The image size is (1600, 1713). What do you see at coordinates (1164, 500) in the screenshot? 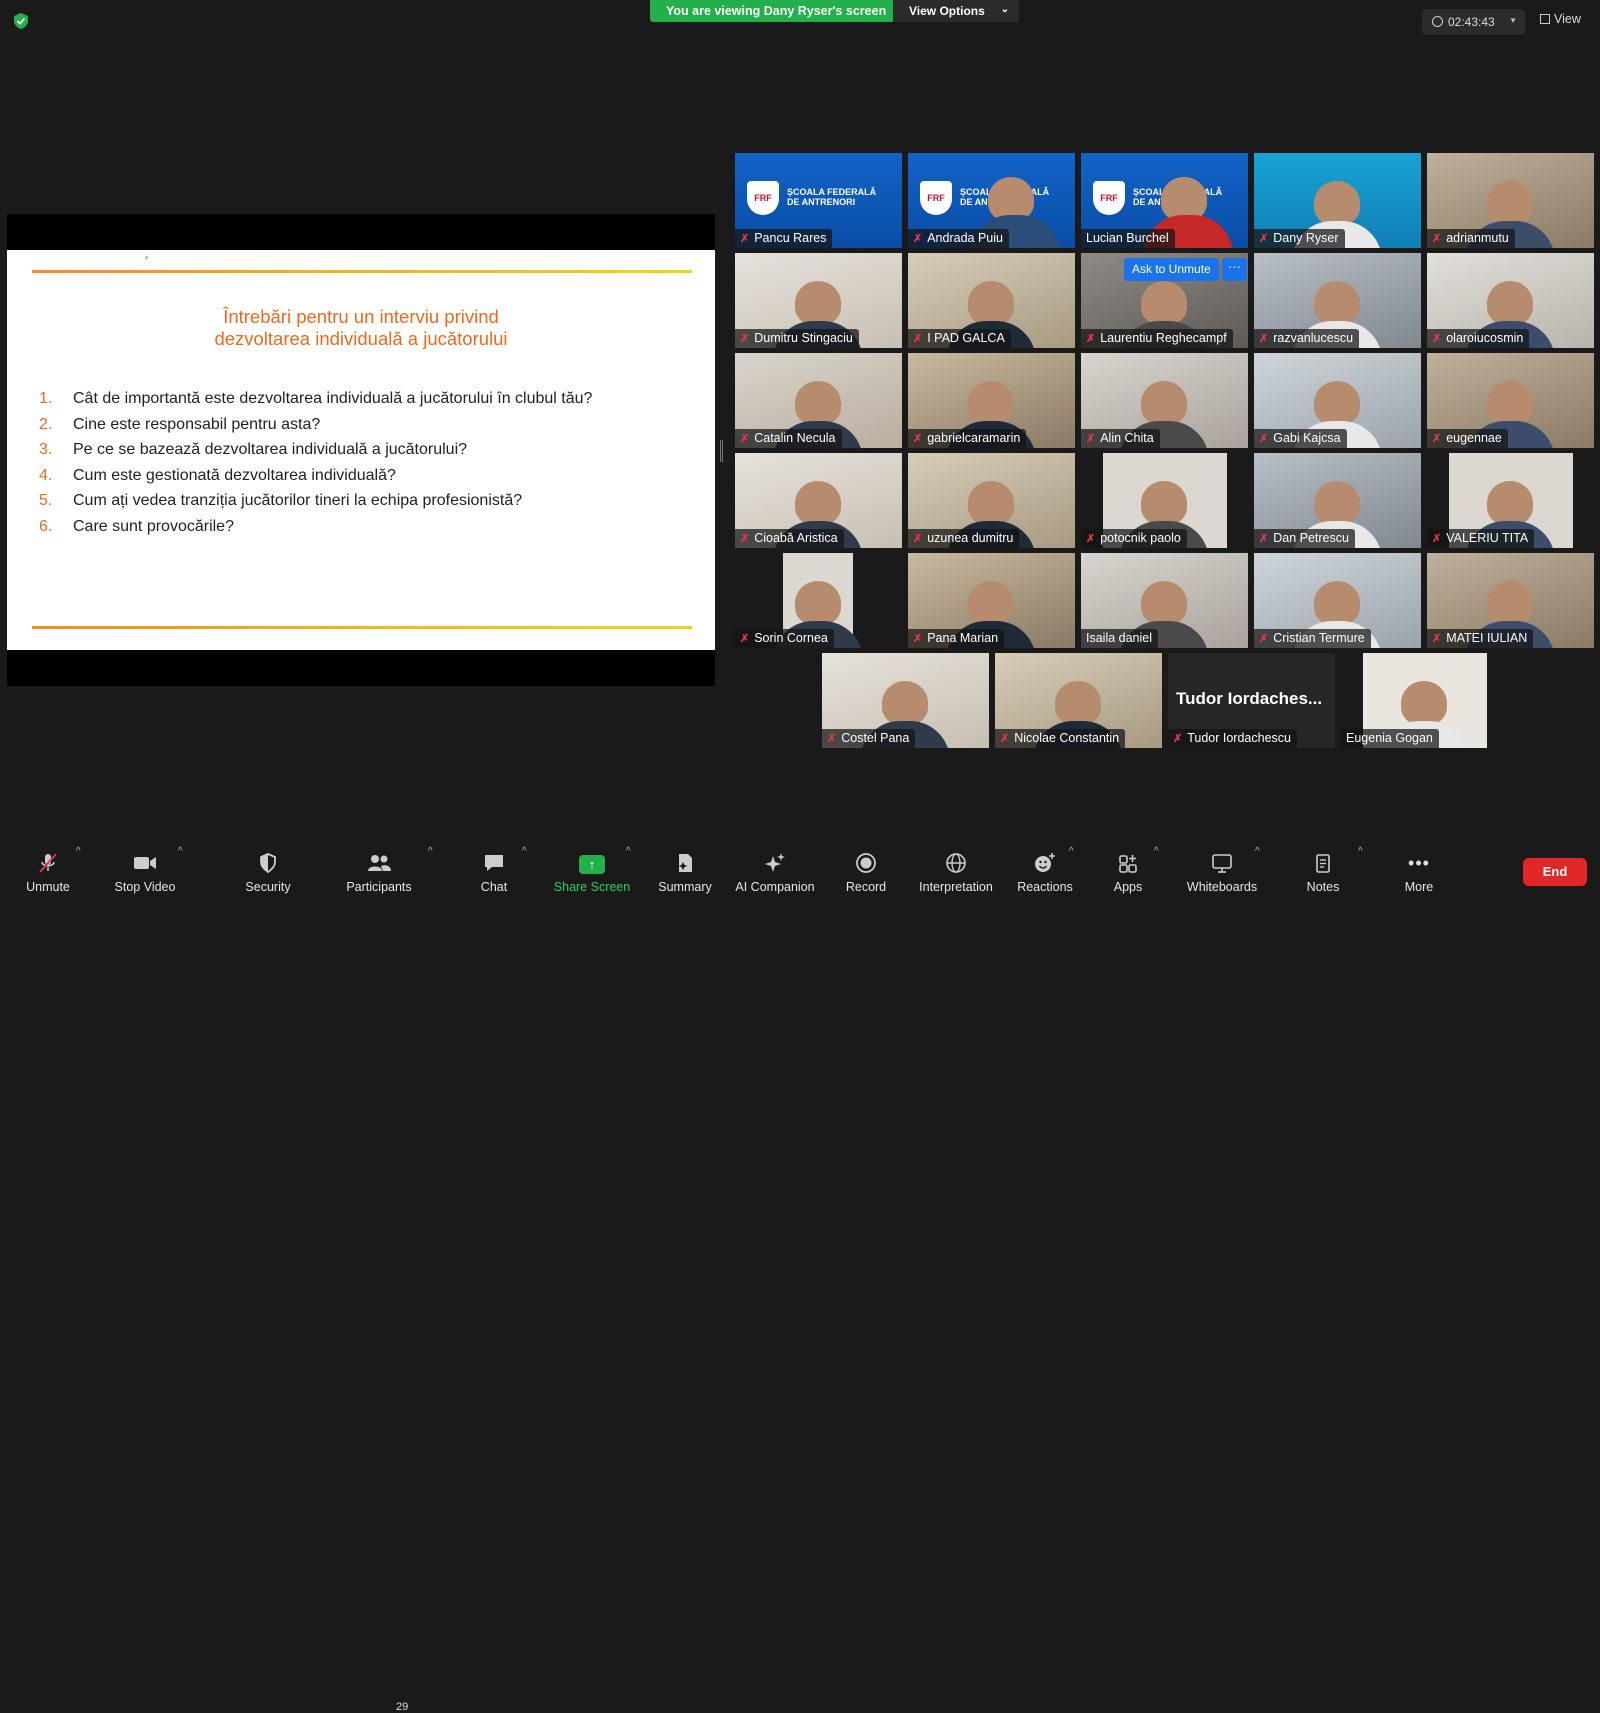
I see `participant-tile: ✗ potocnik paolo` at bounding box center [1164, 500].